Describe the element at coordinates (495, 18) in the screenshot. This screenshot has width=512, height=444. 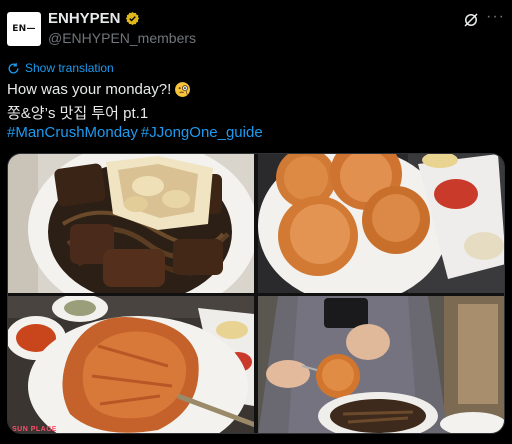
I see `more-icon: ···` at that location.